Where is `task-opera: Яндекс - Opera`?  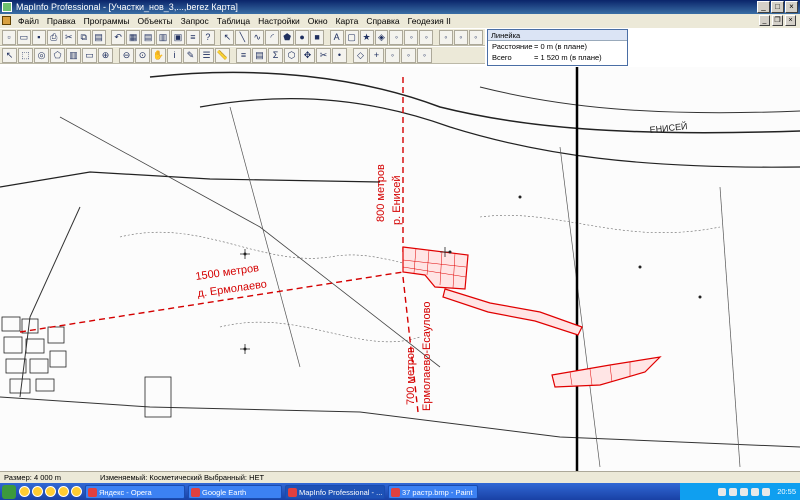 task-opera: Яндекс - Opera is located at coordinates (135, 491).